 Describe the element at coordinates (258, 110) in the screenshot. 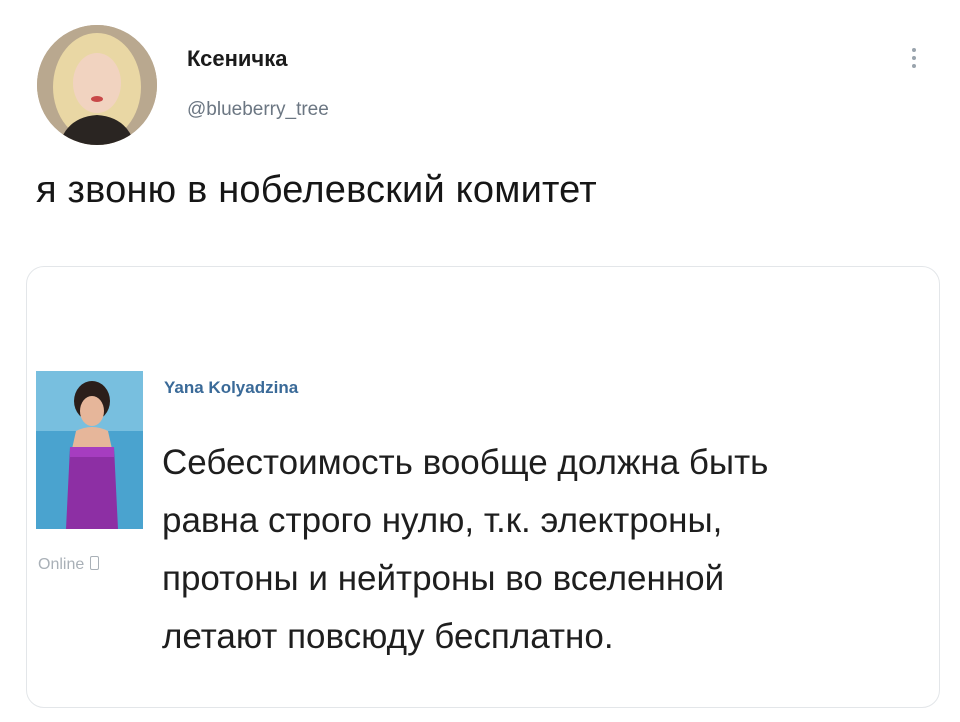

I see `user-handle: @blueberry_tree` at that location.